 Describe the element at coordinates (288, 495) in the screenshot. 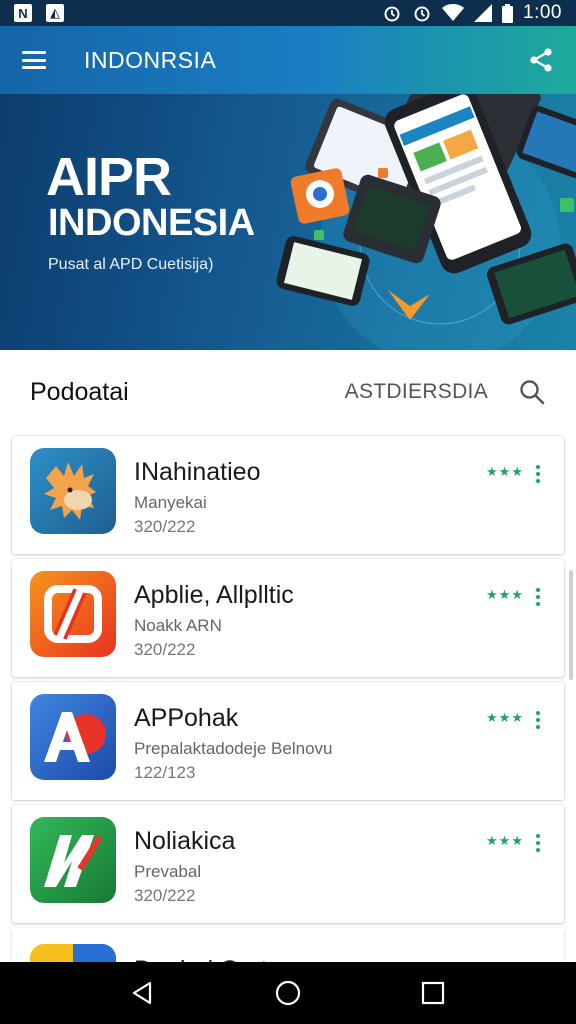

I see `app-list-item: INahinatieo Manyekai 320/222 ★★★` at that location.